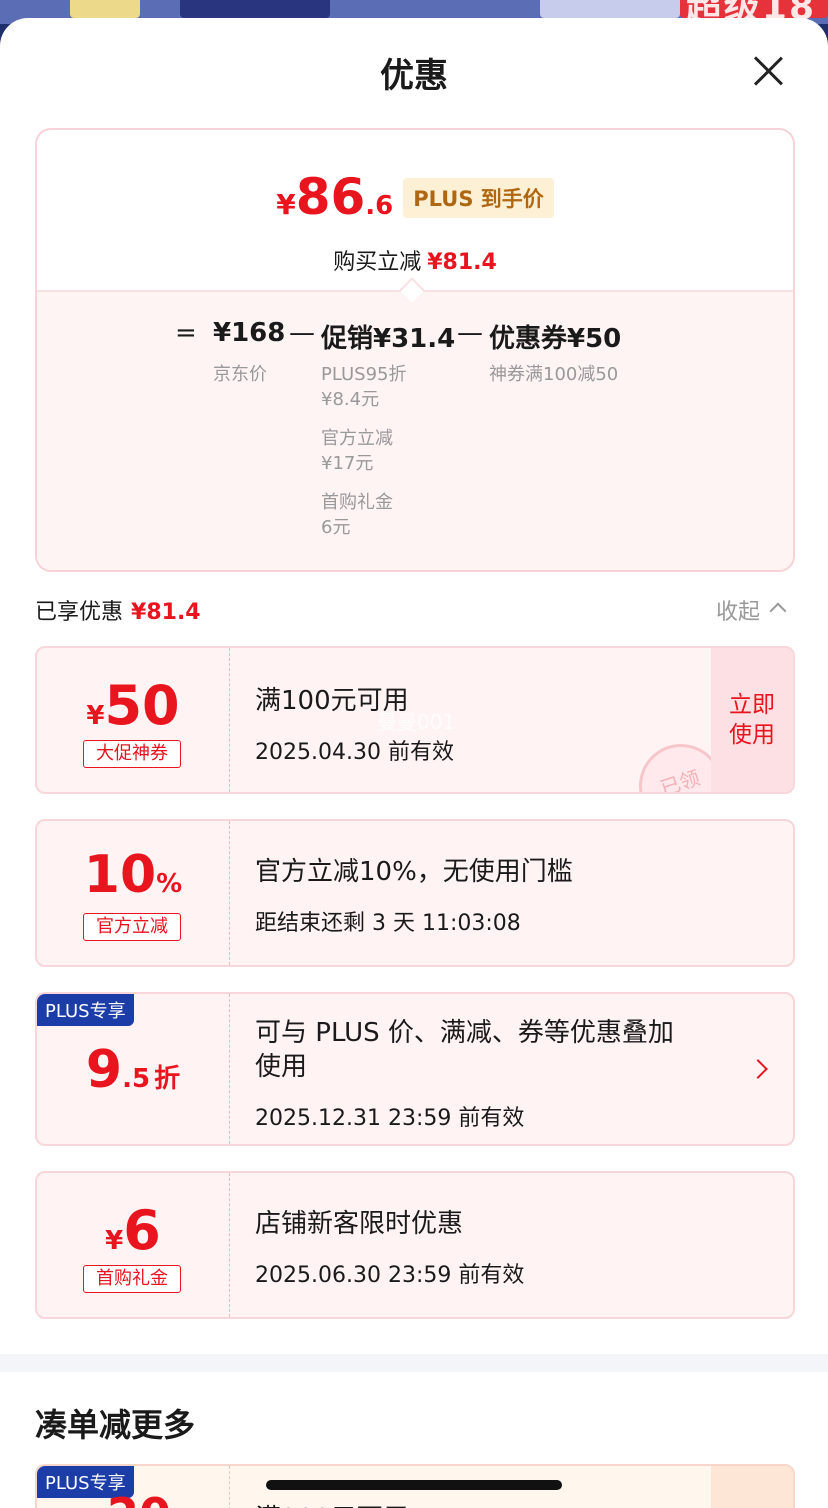 This screenshot has height=1508, width=828. Describe the element at coordinates (240, 374) in the screenshot. I see `jd-price-label: 京东价` at that location.